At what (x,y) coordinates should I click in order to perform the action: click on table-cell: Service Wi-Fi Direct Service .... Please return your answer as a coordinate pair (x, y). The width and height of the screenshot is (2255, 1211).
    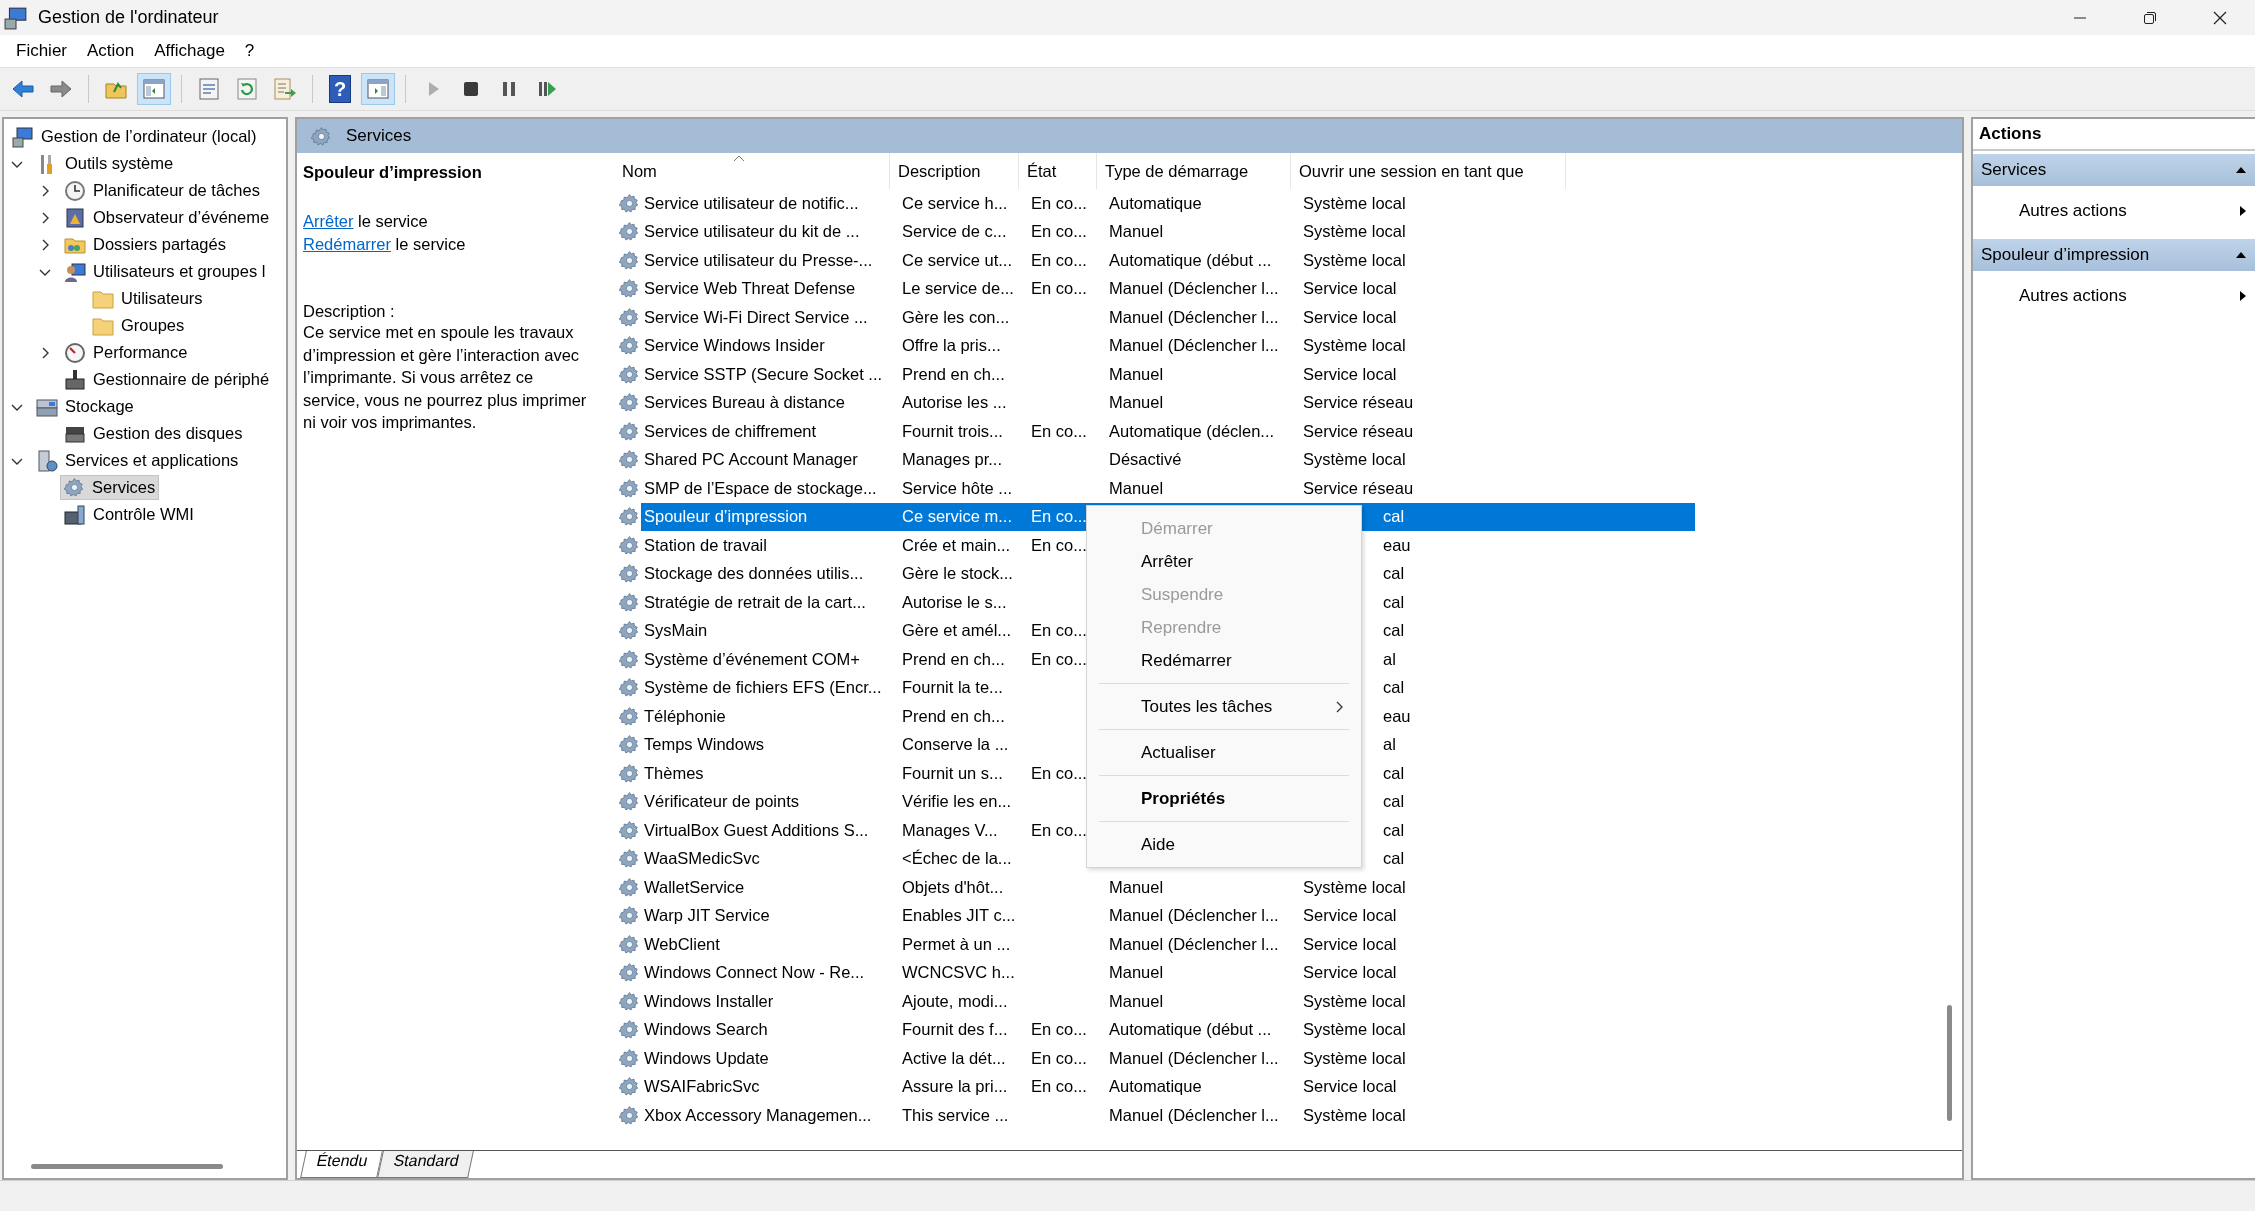
    Looking at the image, I should click on (767, 317).